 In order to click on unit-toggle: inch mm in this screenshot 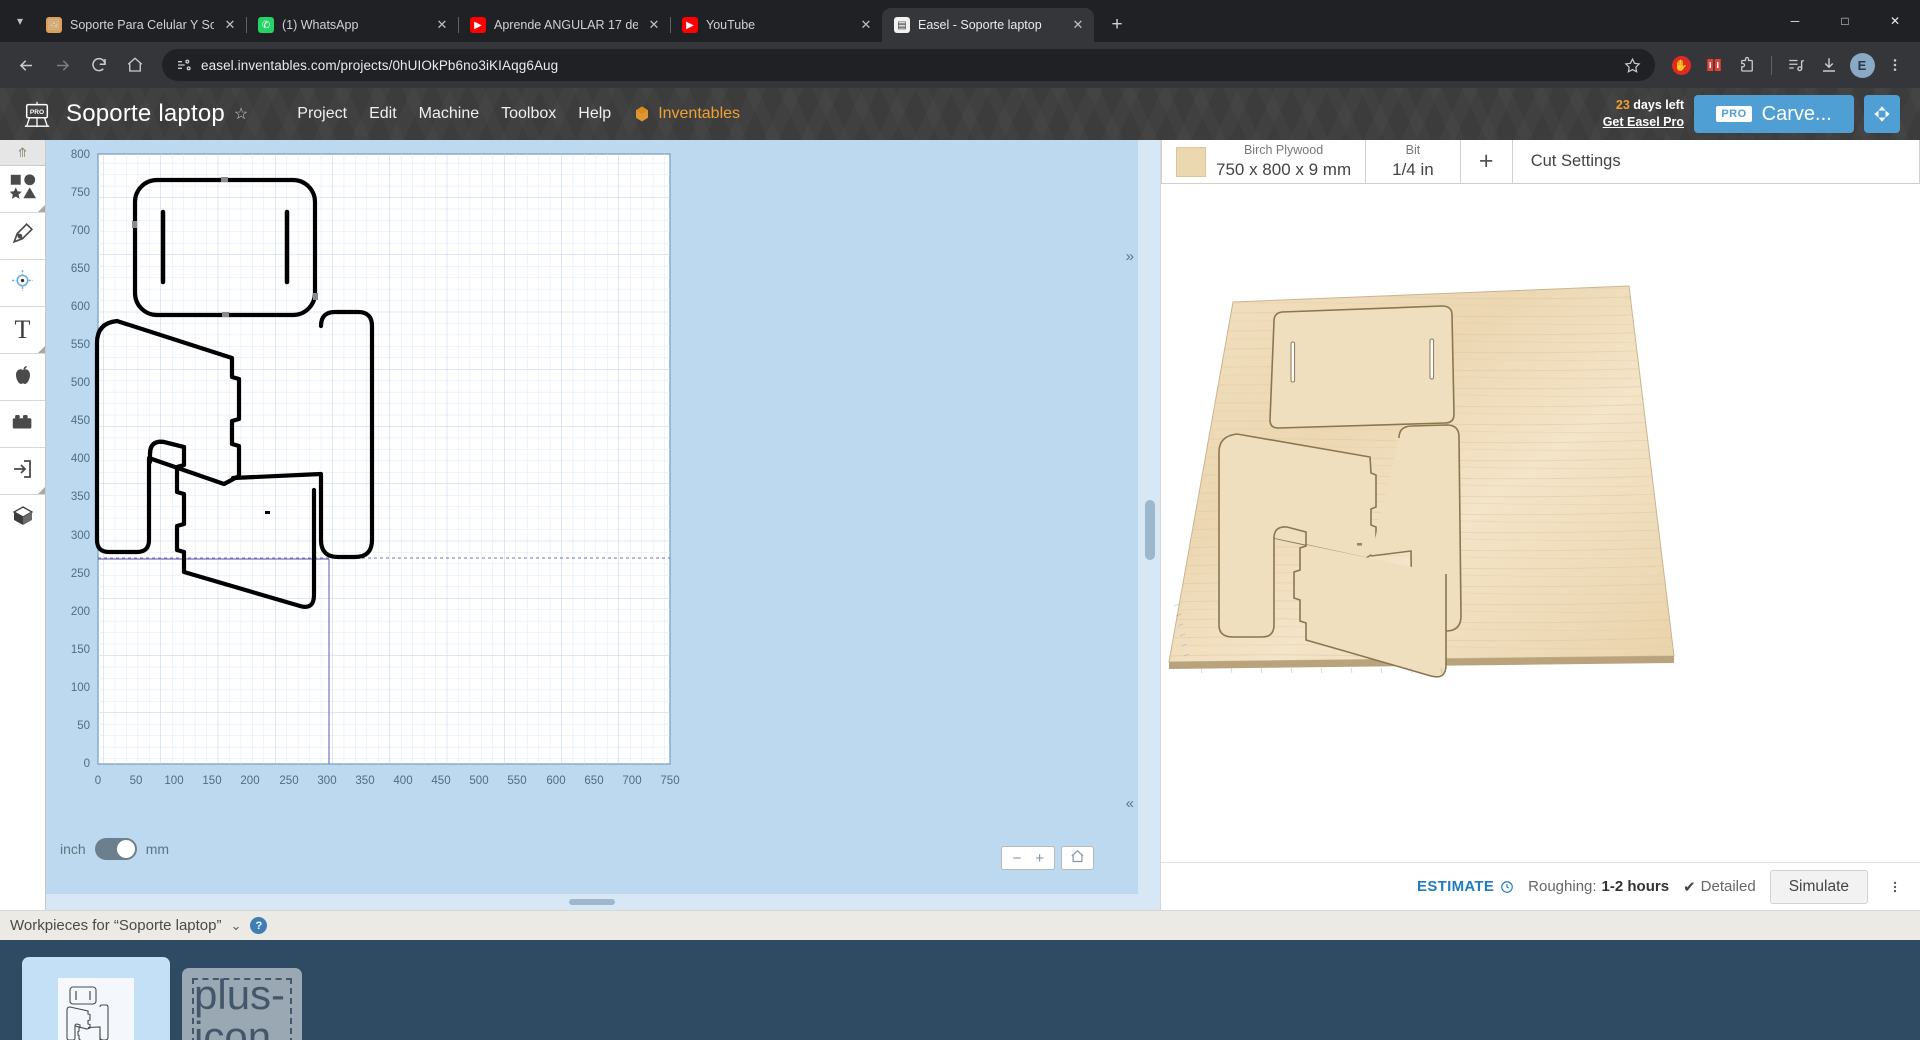, I will do `click(114, 849)`.